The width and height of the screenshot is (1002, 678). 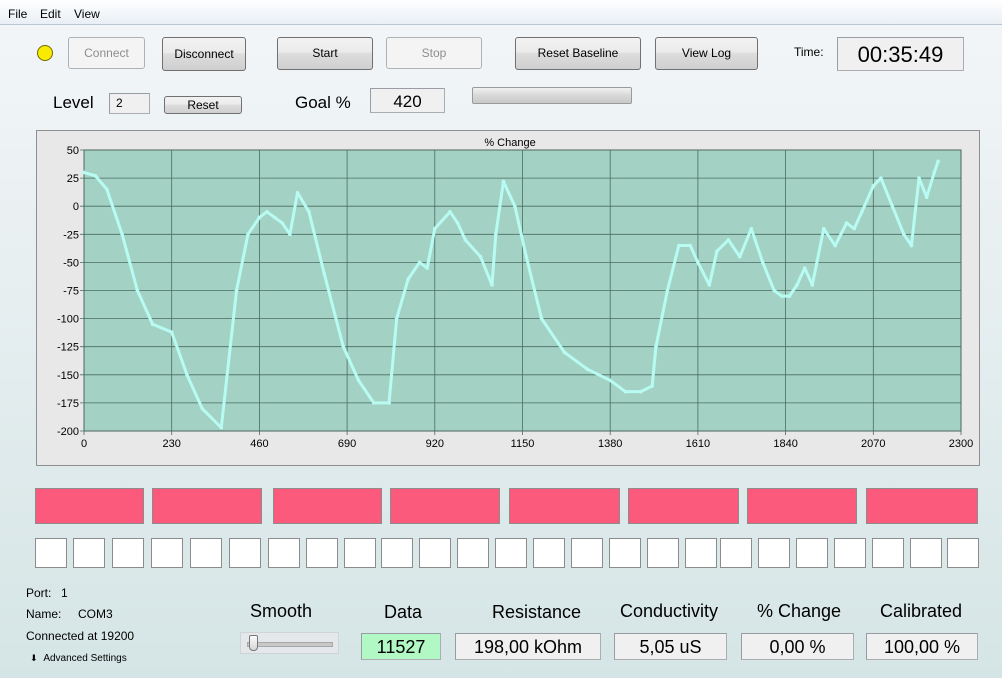 I want to click on calibrated-value: 100,00 %, so click(x=922, y=646).